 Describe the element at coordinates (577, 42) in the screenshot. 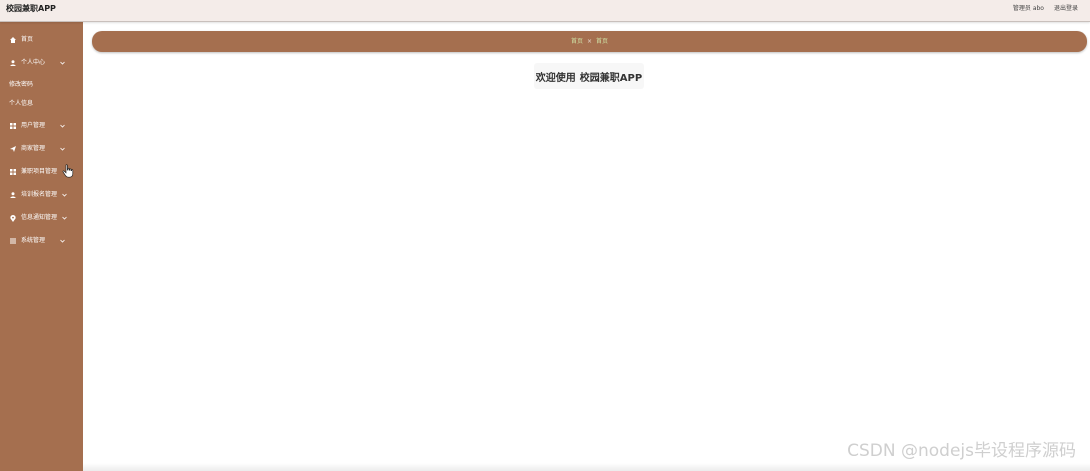

I see `breadcrumb-item-home: 首页` at that location.